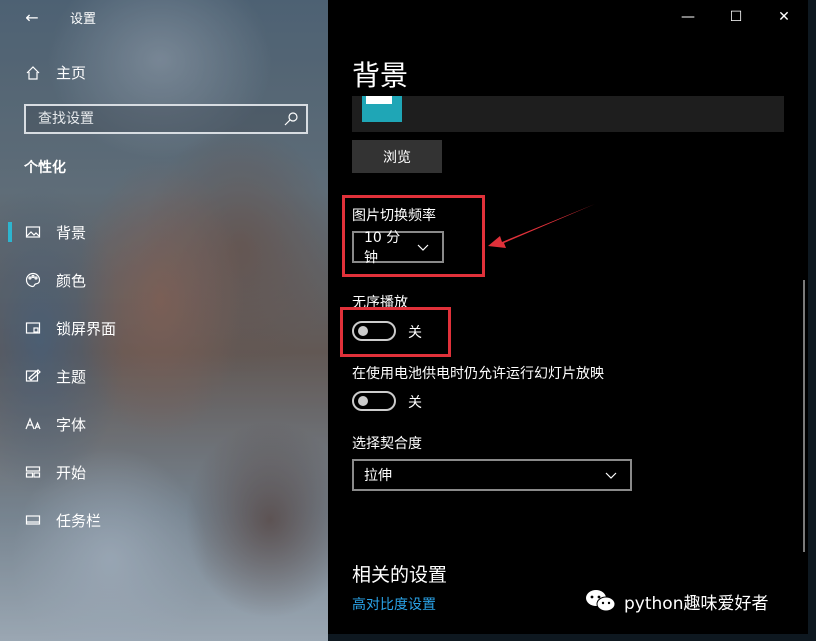 This screenshot has width=816, height=641. What do you see at coordinates (71, 232) in the screenshot?
I see `nav-item-label: 背景` at bounding box center [71, 232].